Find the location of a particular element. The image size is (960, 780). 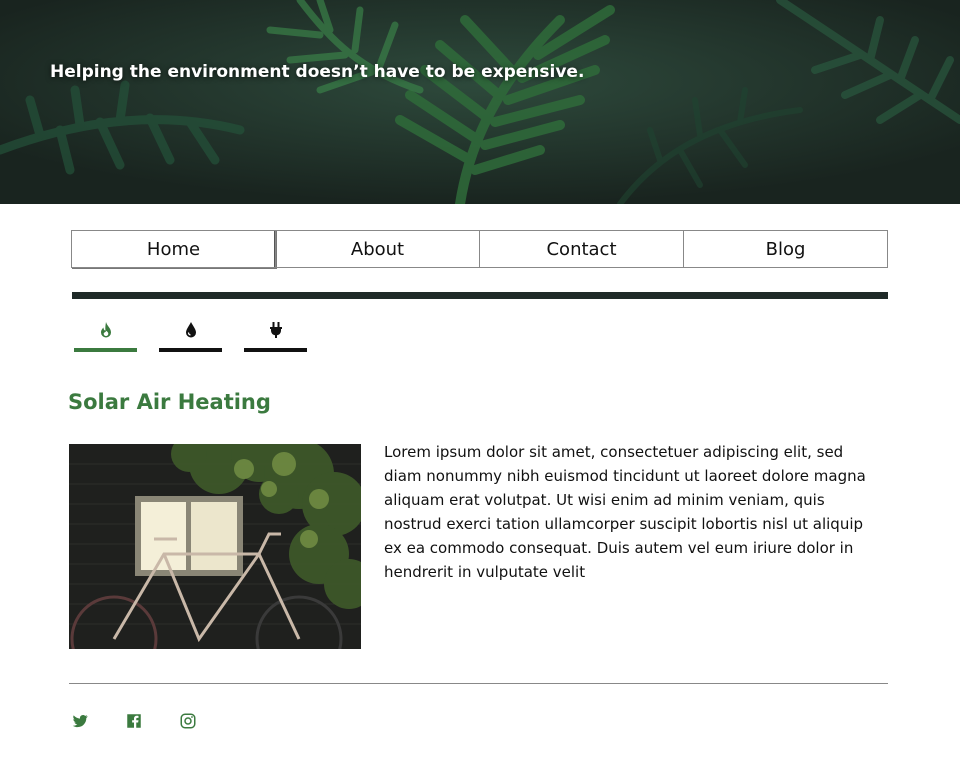

plug-icon is located at coordinates (275, 330).